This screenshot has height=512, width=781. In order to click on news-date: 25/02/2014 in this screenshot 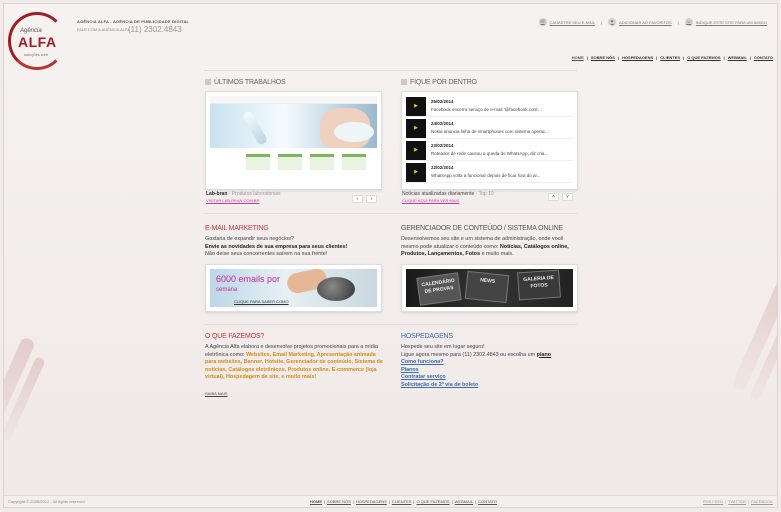, I will do `click(442, 101)`.